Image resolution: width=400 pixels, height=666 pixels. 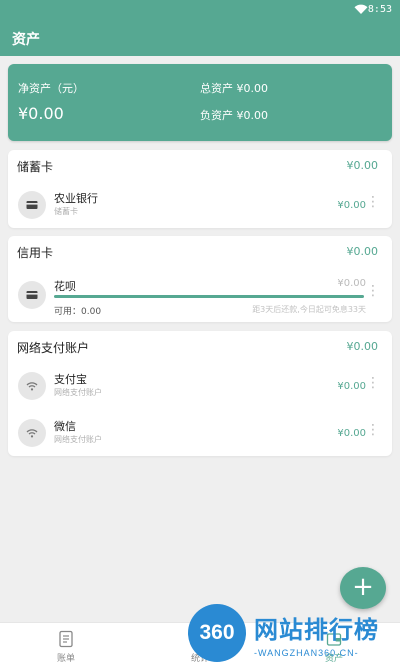 I want to click on wifi-status-icon, so click(x=361, y=11).